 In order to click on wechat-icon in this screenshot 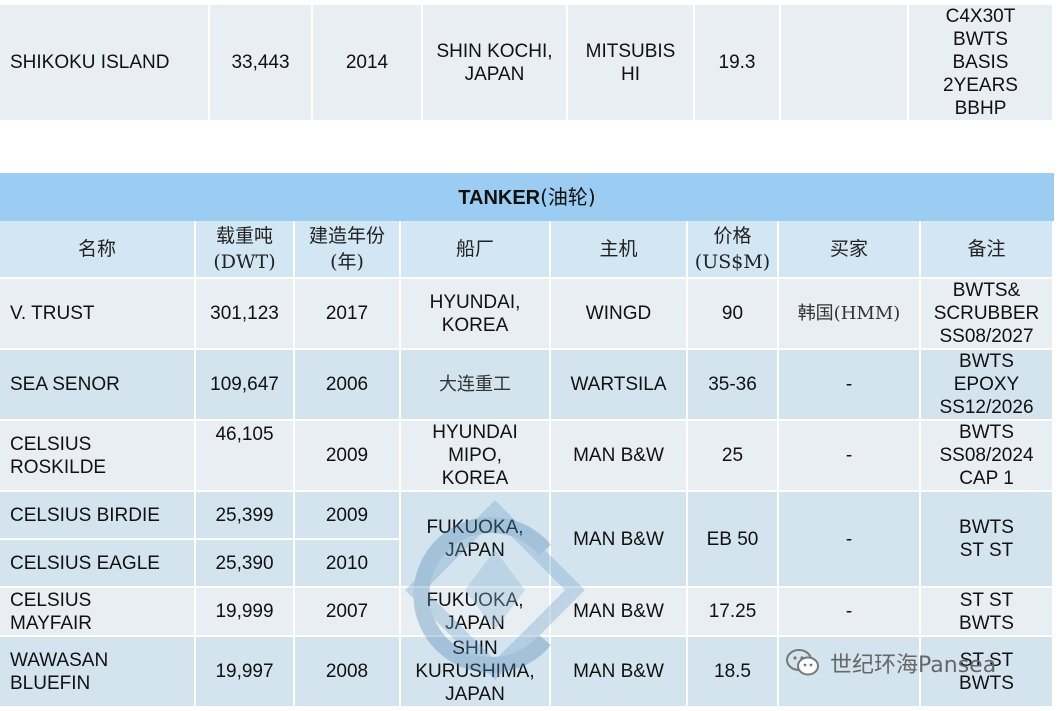, I will do `click(802, 662)`.